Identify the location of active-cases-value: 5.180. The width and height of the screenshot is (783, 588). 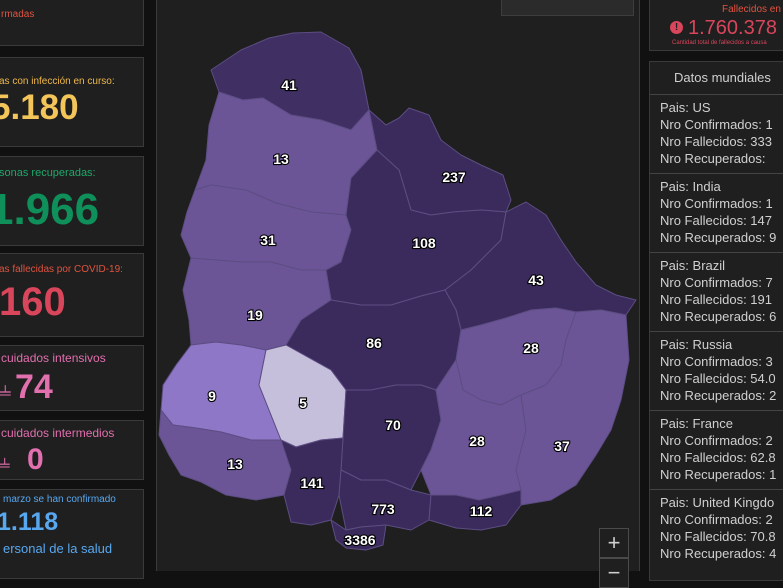
(39, 107).